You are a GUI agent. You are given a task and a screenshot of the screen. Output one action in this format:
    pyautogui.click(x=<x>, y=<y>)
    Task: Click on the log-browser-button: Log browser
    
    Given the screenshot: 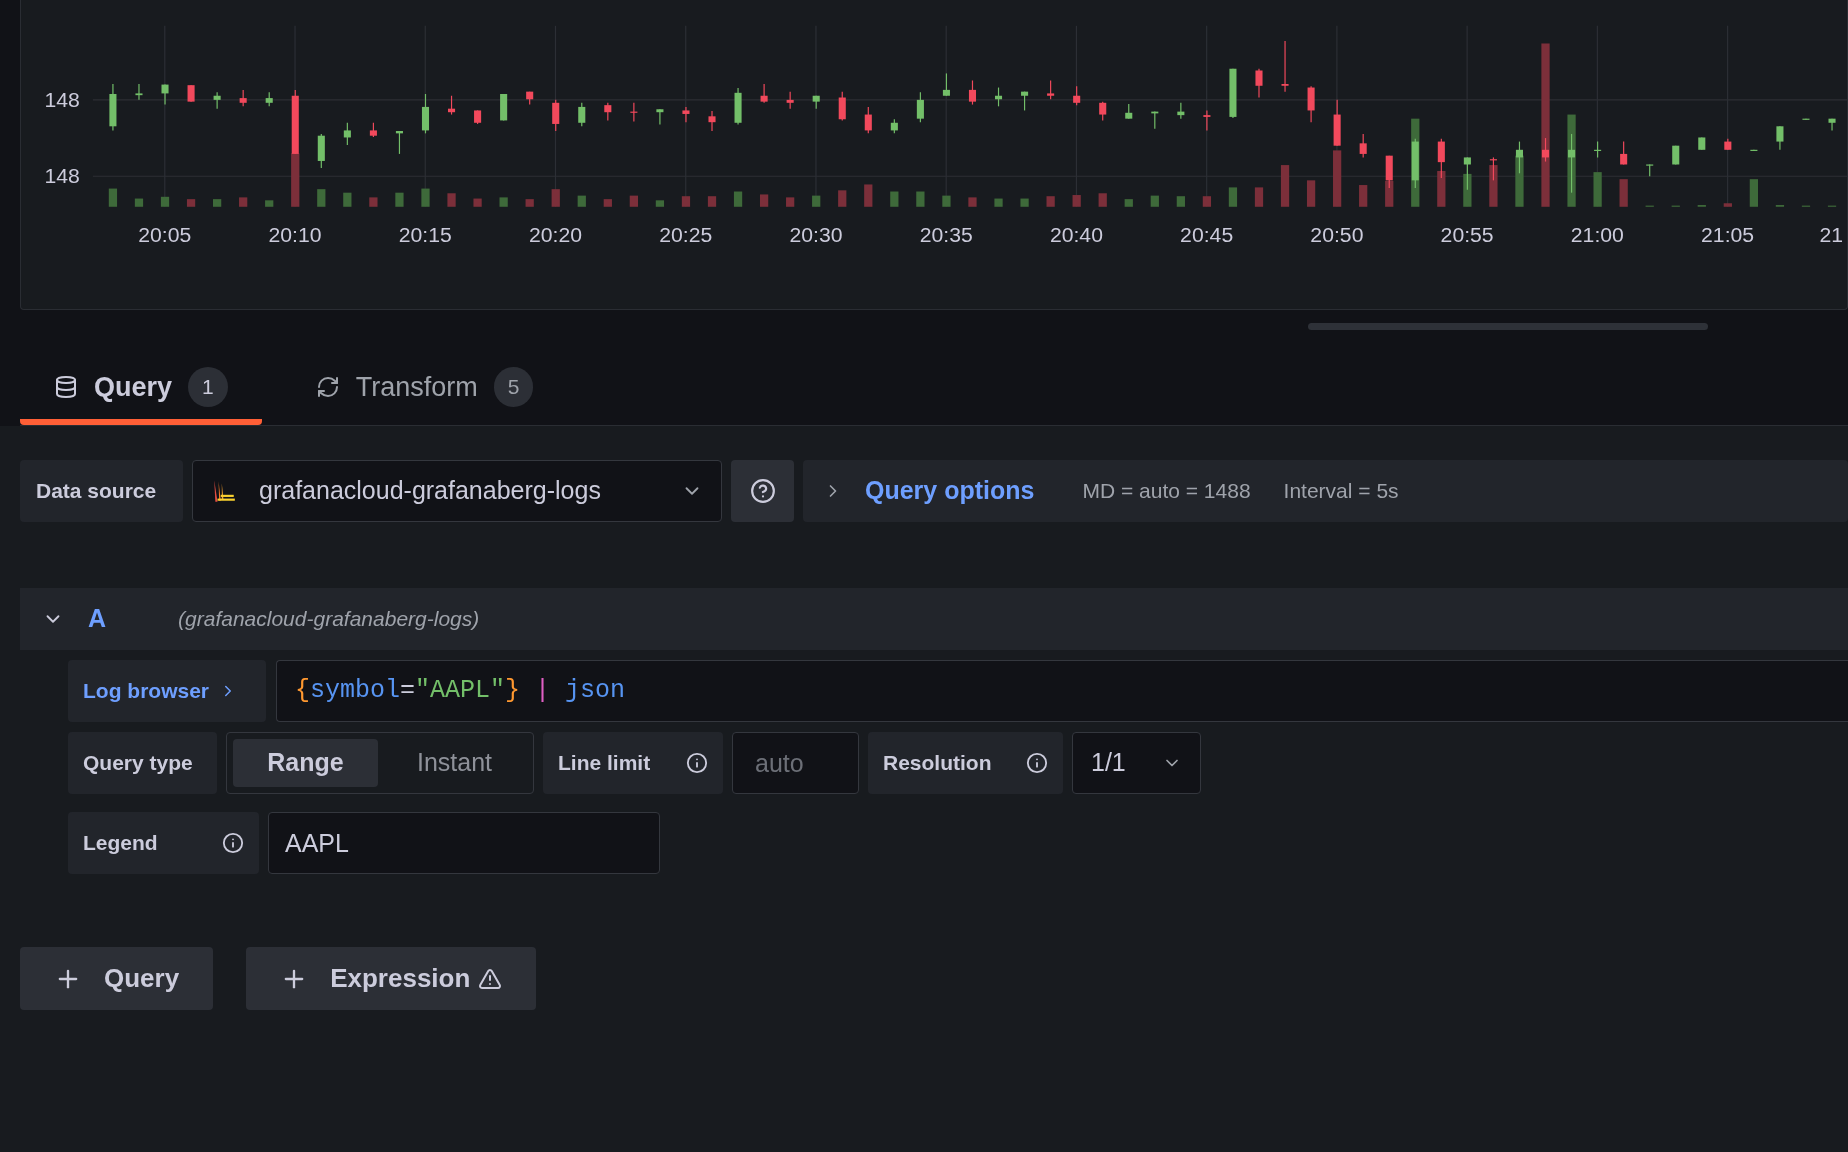 What is the action you would take?
    pyautogui.click(x=167, y=691)
    